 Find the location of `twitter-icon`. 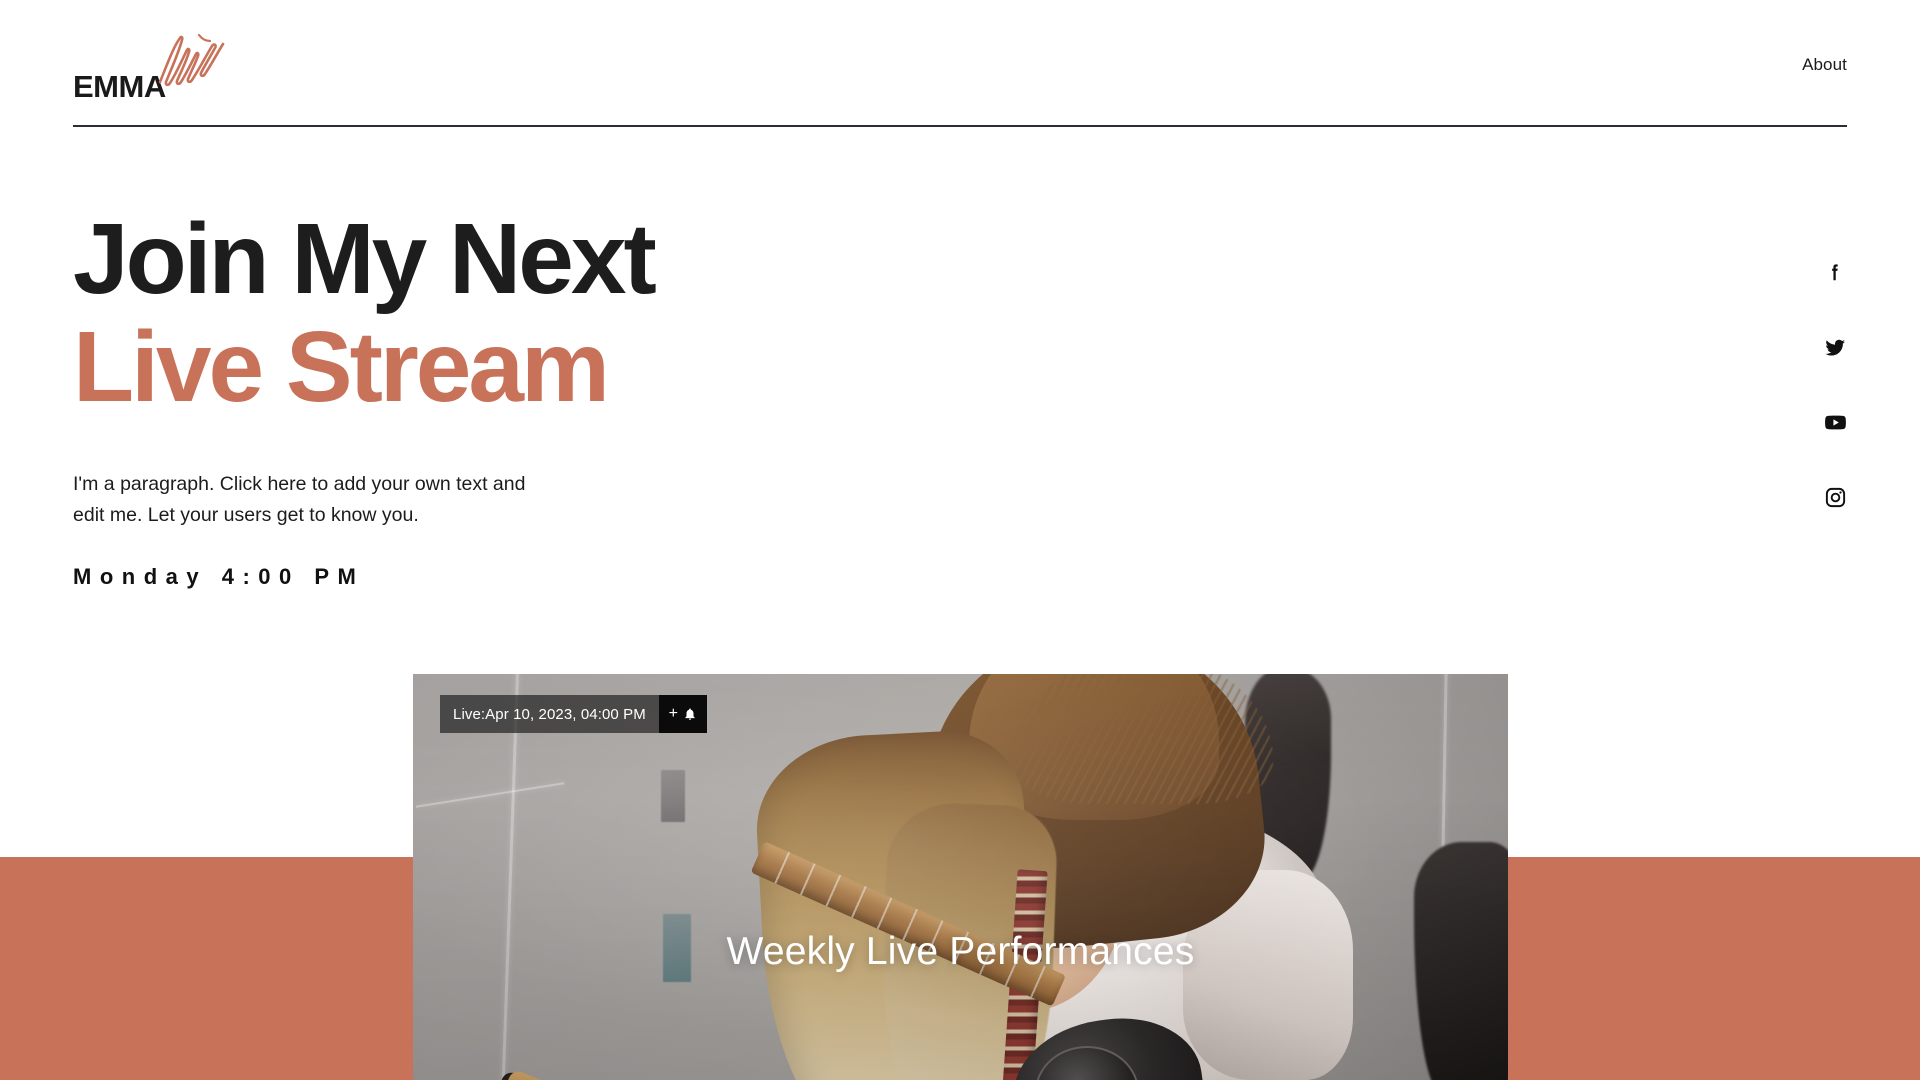

twitter-icon is located at coordinates (1835, 347).